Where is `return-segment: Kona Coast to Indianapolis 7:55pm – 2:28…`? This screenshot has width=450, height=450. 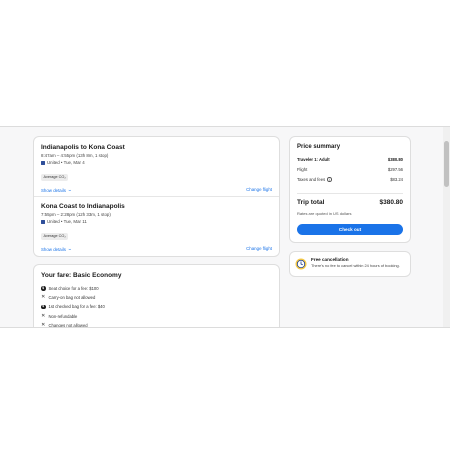
return-segment: Kona Coast to Indianapolis 7:55pm – 2:28… is located at coordinates (156, 228).